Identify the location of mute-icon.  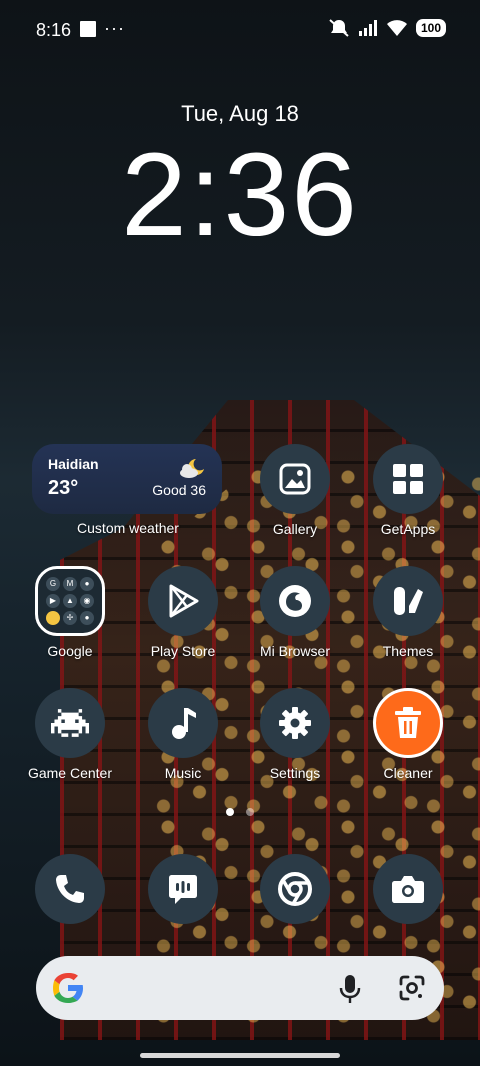
(339, 28).